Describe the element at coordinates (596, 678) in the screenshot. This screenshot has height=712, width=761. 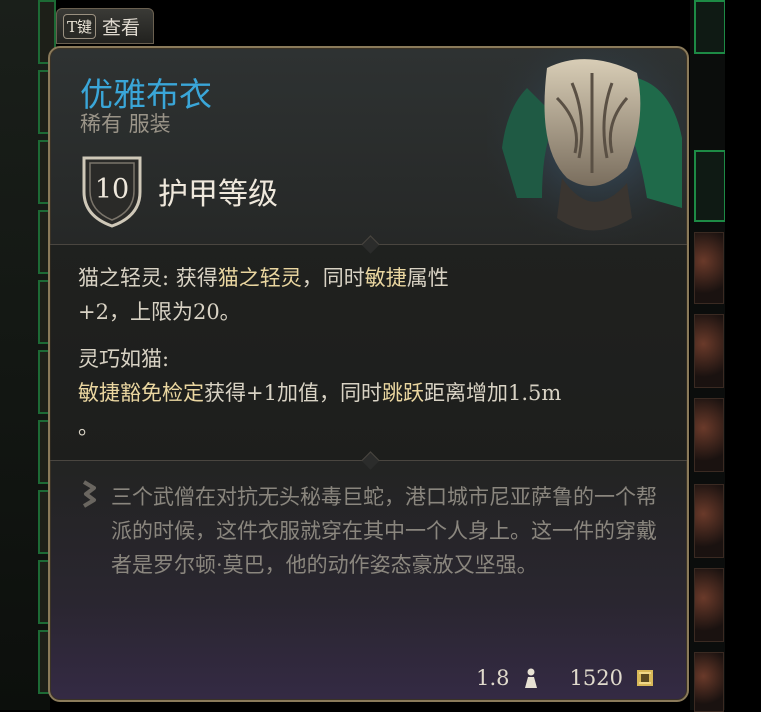
I see `price-value: 1520` at that location.